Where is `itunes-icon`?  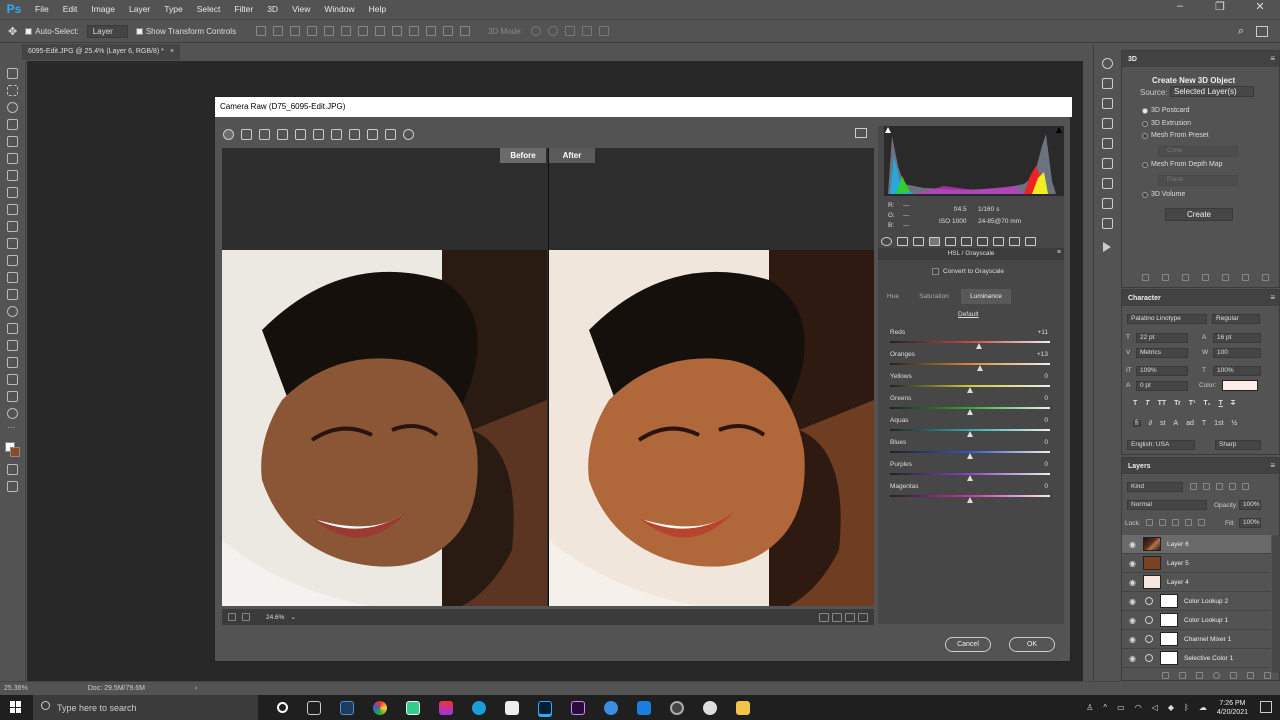
itunes-icon is located at coordinates (710, 707).